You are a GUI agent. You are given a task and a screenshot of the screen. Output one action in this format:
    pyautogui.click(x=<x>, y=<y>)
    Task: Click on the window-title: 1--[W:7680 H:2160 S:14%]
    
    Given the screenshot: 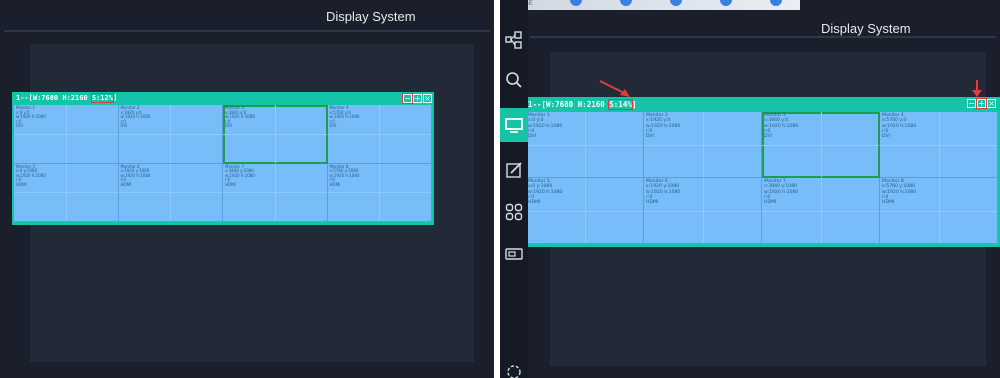 What is the action you would take?
    pyautogui.click(x=582, y=104)
    